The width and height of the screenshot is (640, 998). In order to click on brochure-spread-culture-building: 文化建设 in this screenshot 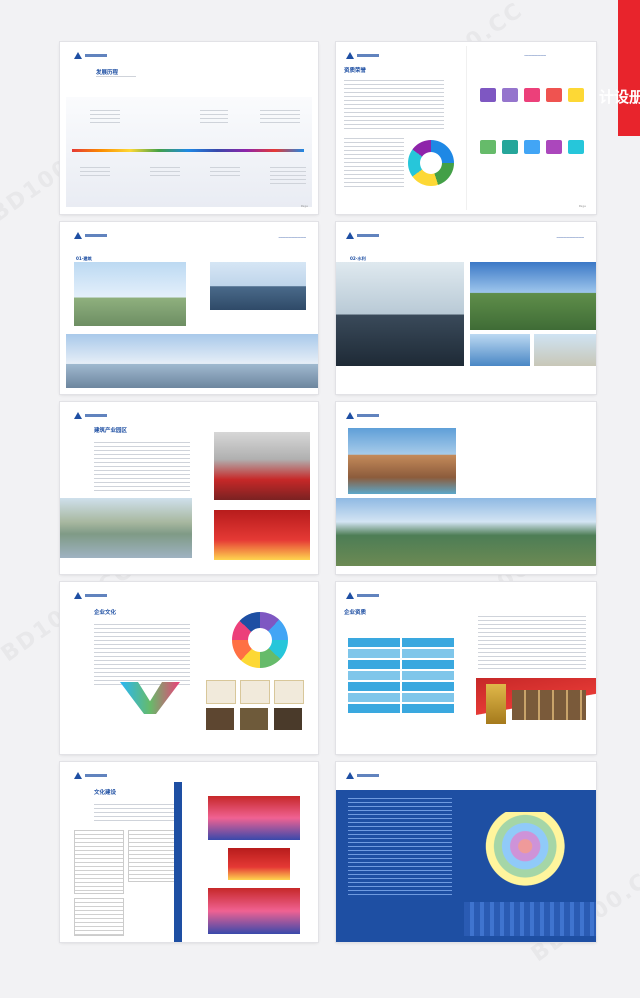, I will do `click(189, 852)`.